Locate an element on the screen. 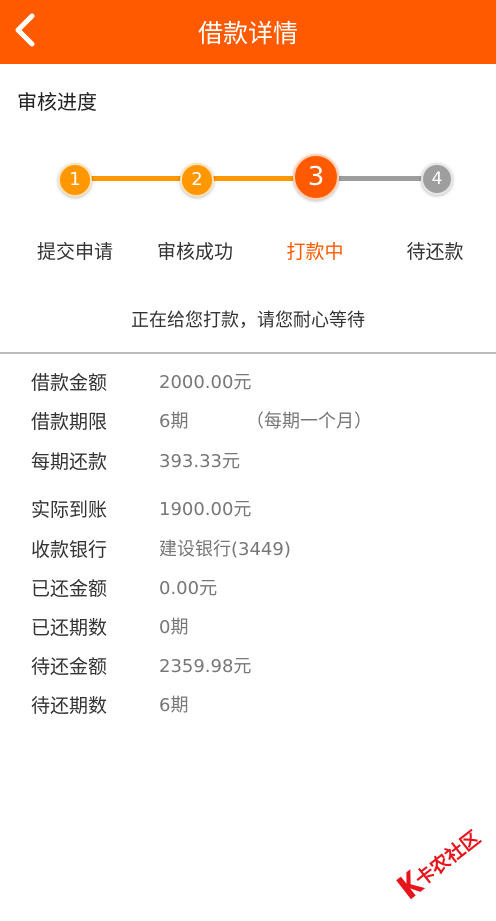 The width and height of the screenshot is (496, 921). detail-row-repaid-periods: 已还期数 0期 is located at coordinates (248, 628).